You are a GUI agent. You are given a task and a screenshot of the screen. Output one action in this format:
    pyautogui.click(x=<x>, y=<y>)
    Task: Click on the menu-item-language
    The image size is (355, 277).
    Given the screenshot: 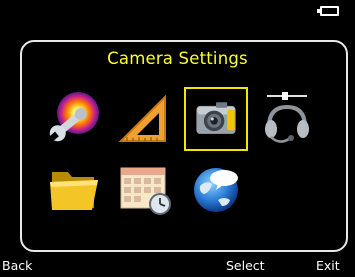 What is the action you would take?
    pyautogui.click(x=216, y=188)
    